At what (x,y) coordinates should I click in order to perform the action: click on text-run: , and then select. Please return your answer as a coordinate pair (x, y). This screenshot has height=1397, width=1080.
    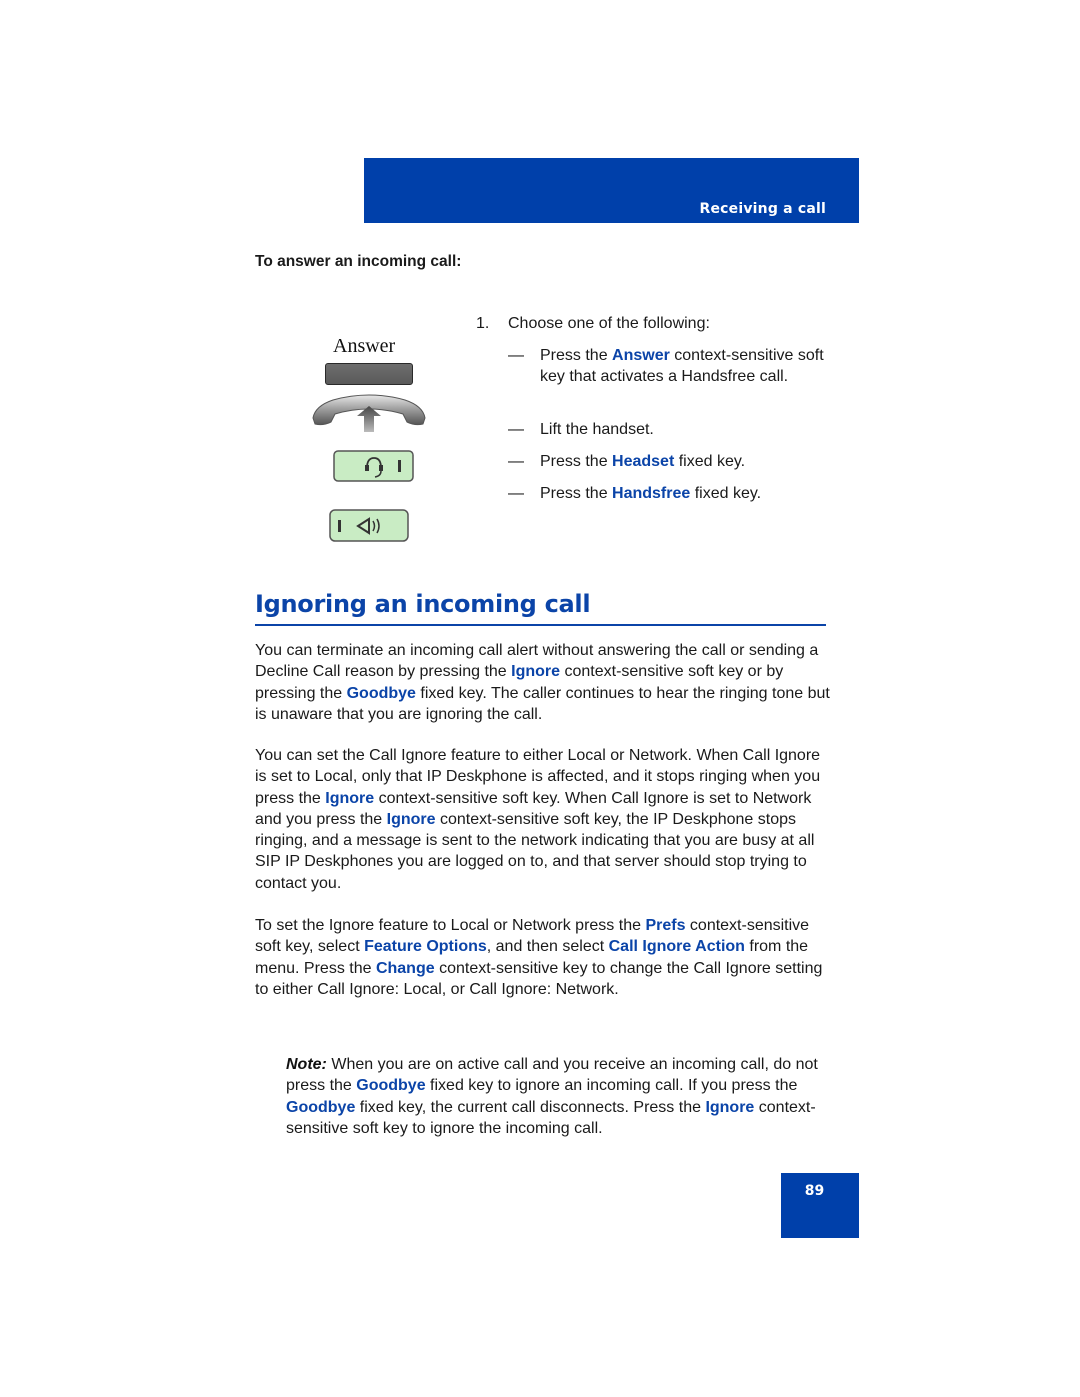
    Looking at the image, I should click on (547, 947).